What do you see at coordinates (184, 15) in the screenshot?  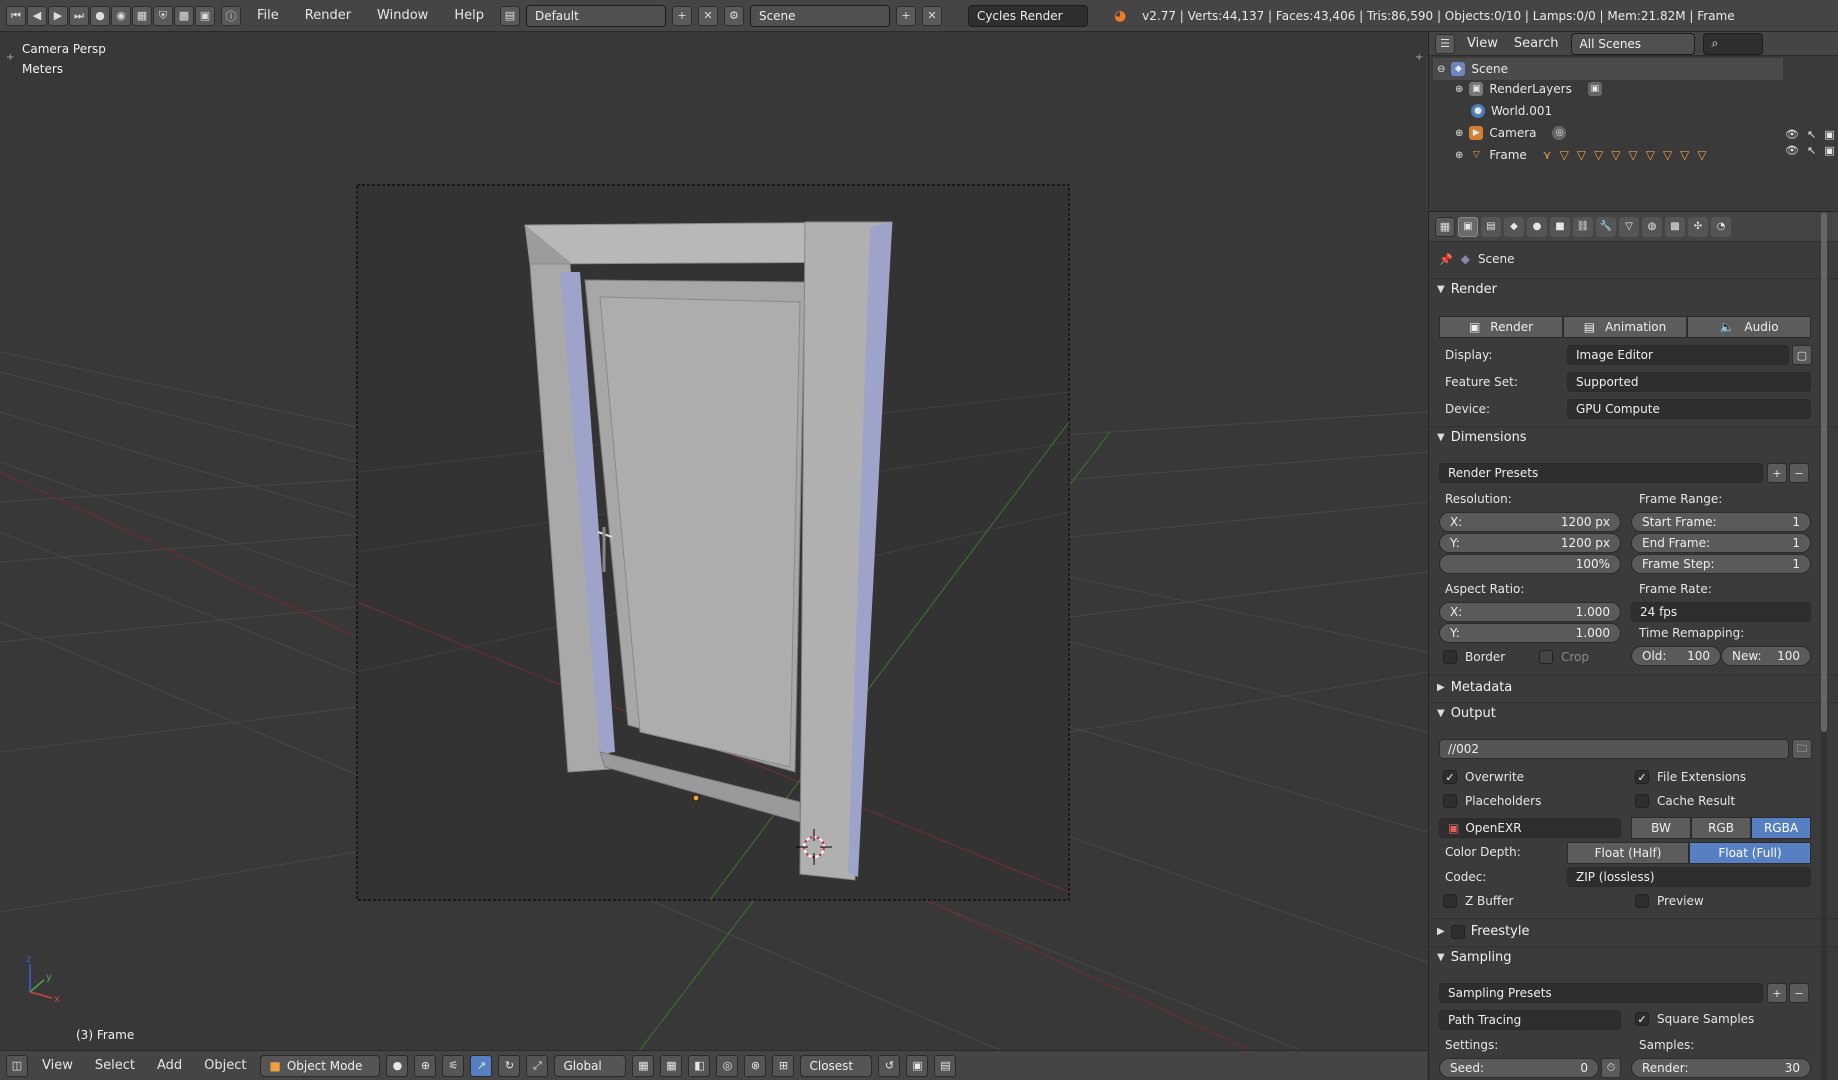 I see `checker-icon: ▩` at bounding box center [184, 15].